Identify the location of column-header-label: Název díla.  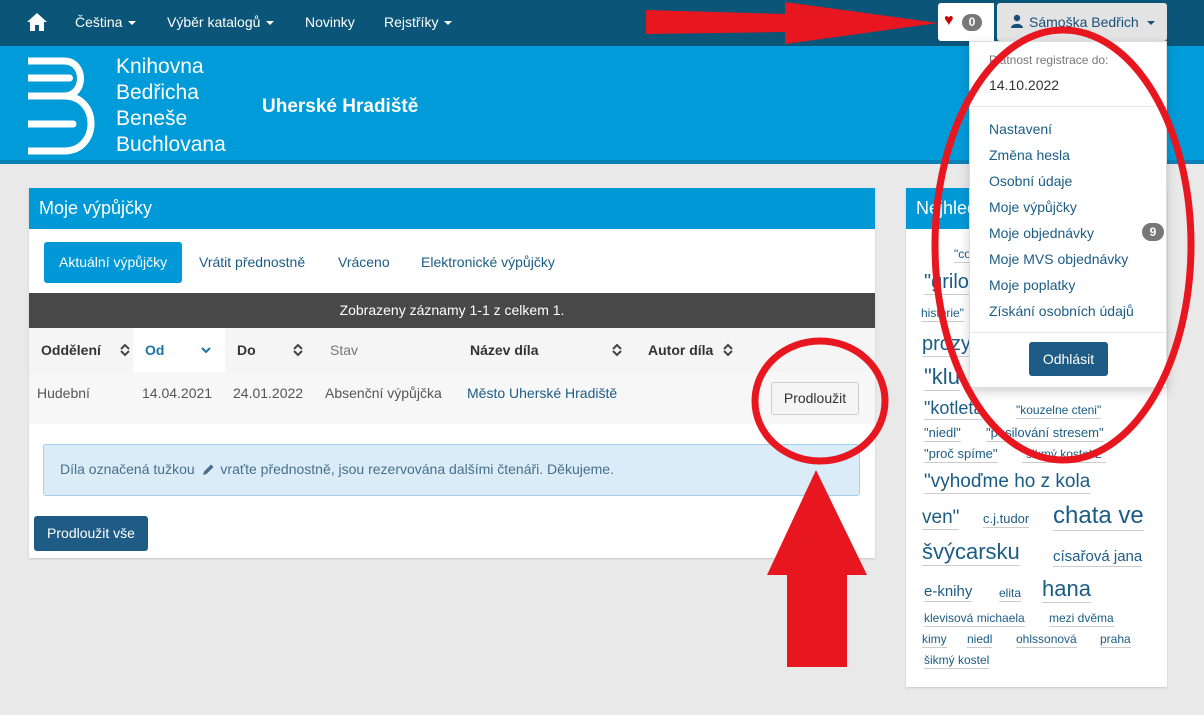
(504, 350).